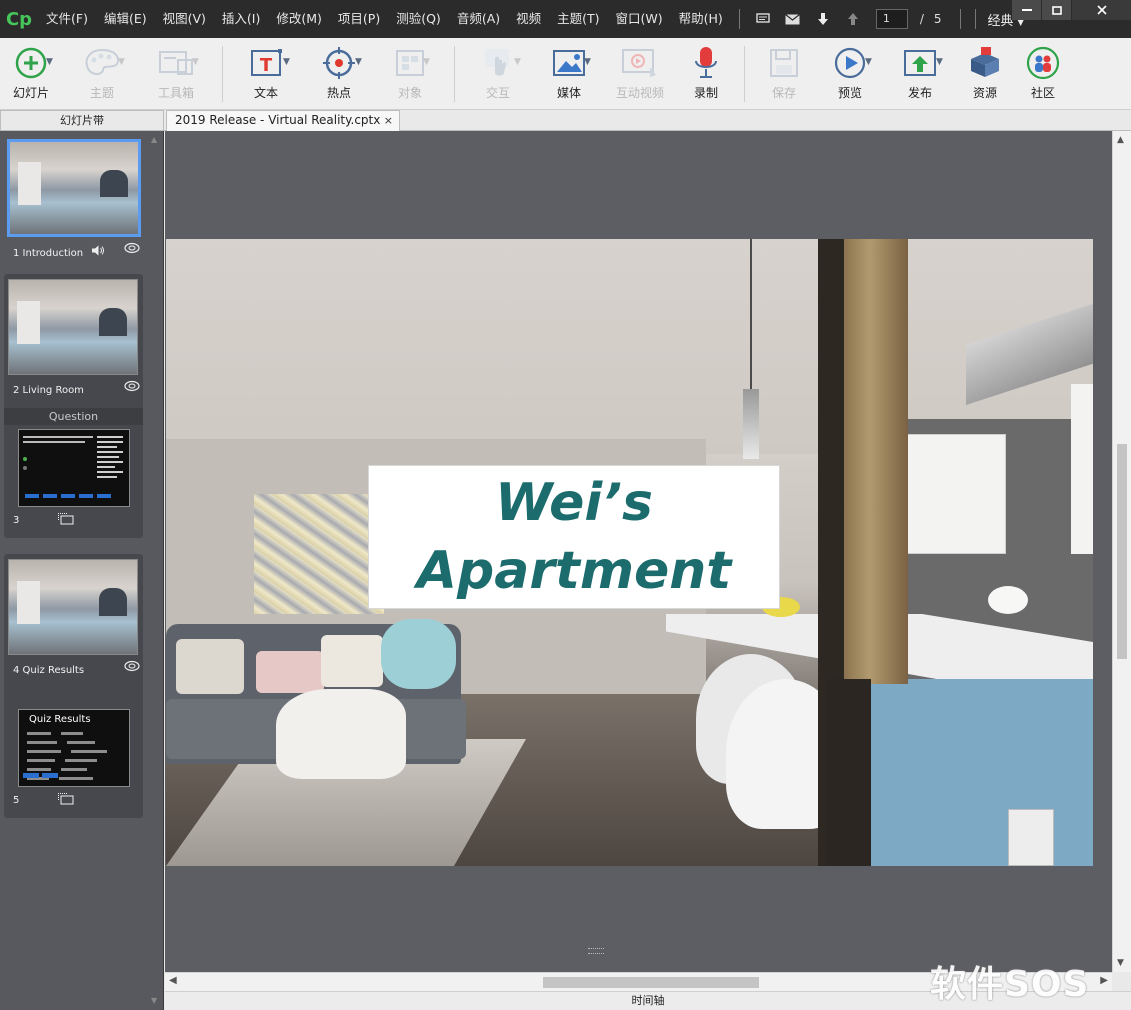  I want to click on toolbar-publish-button: ▼ 发布, so click(920, 74).